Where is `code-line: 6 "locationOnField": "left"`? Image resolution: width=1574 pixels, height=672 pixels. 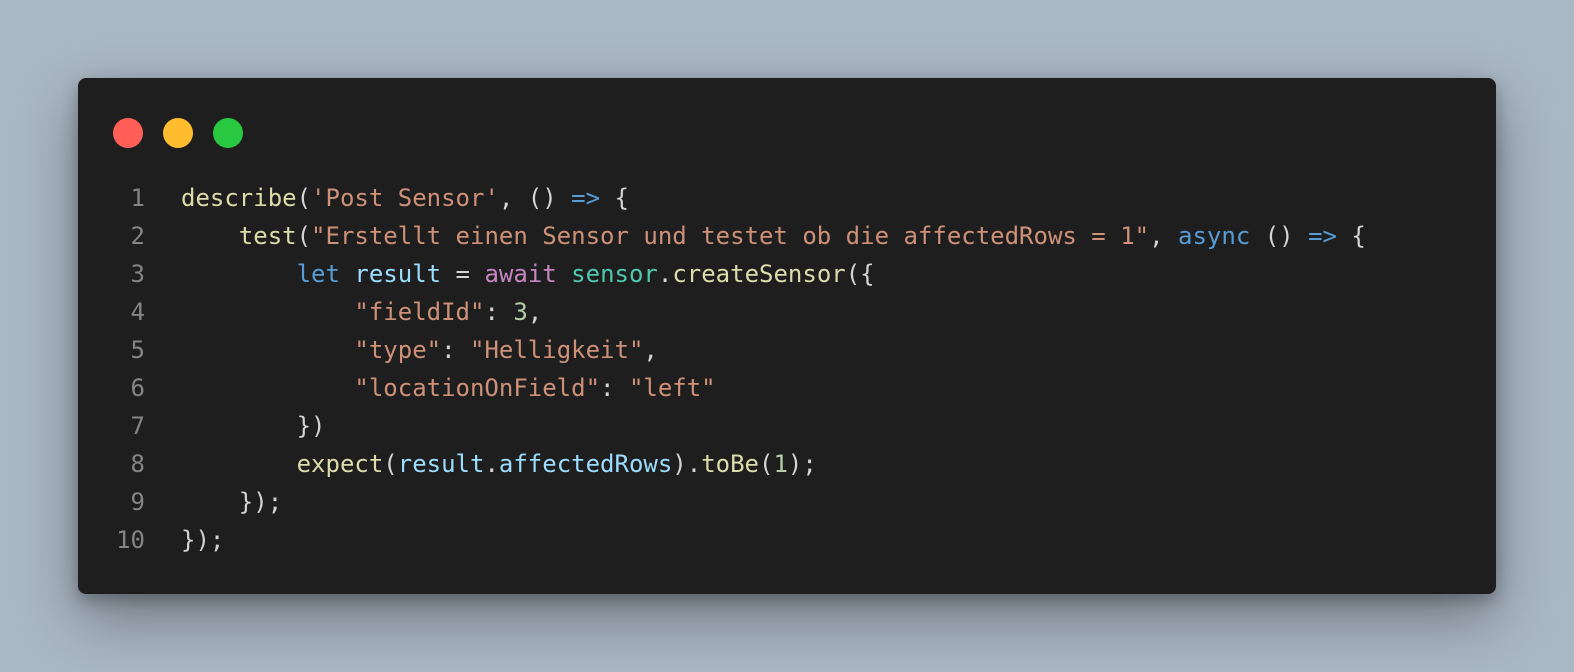 code-line: 6 "locationOnField": "left" is located at coordinates (787, 388).